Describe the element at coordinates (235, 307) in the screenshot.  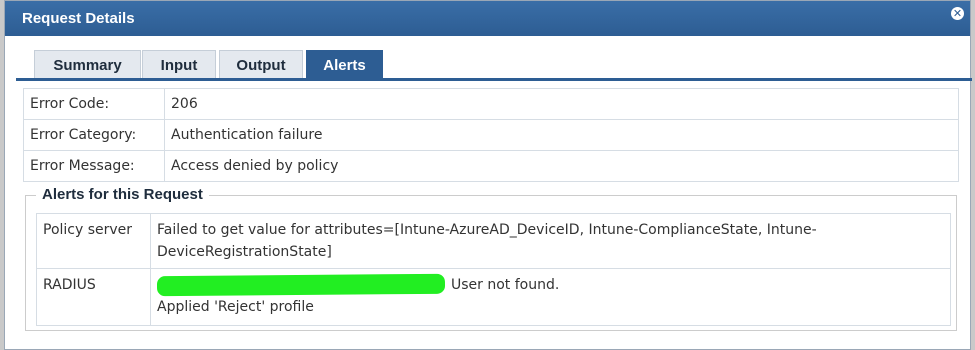
I see `alert-message-line2: Applied 'Reject' profile` at that location.